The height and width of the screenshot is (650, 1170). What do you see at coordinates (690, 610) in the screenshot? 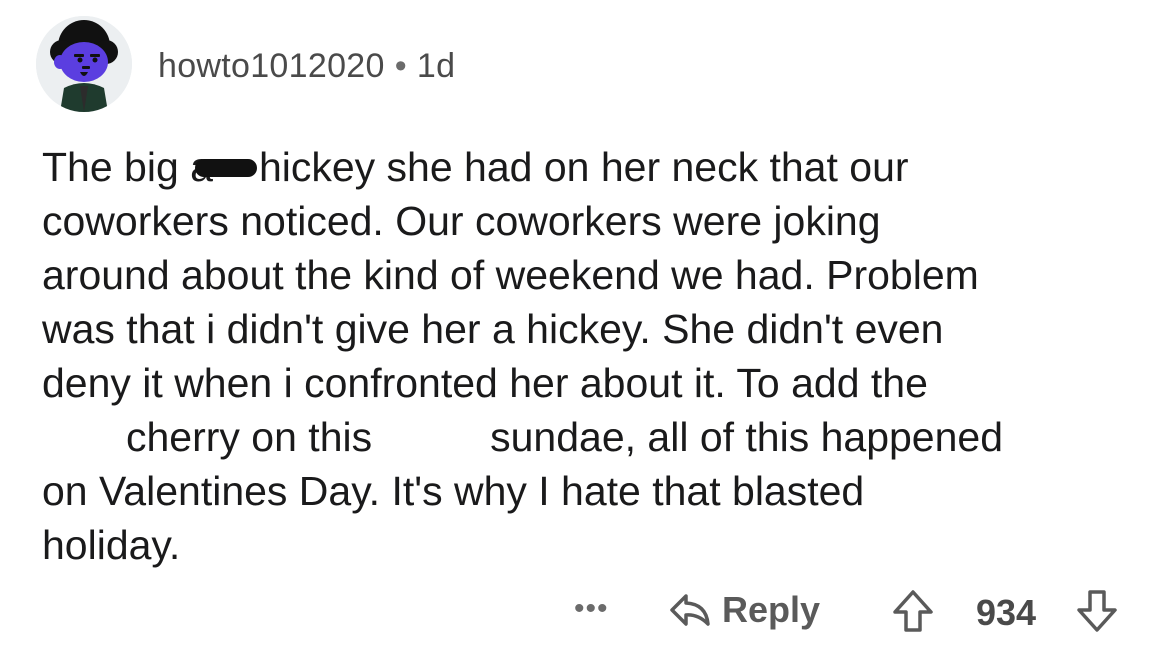
I see `reply-arrow-icon` at bounding box center [690, 610].